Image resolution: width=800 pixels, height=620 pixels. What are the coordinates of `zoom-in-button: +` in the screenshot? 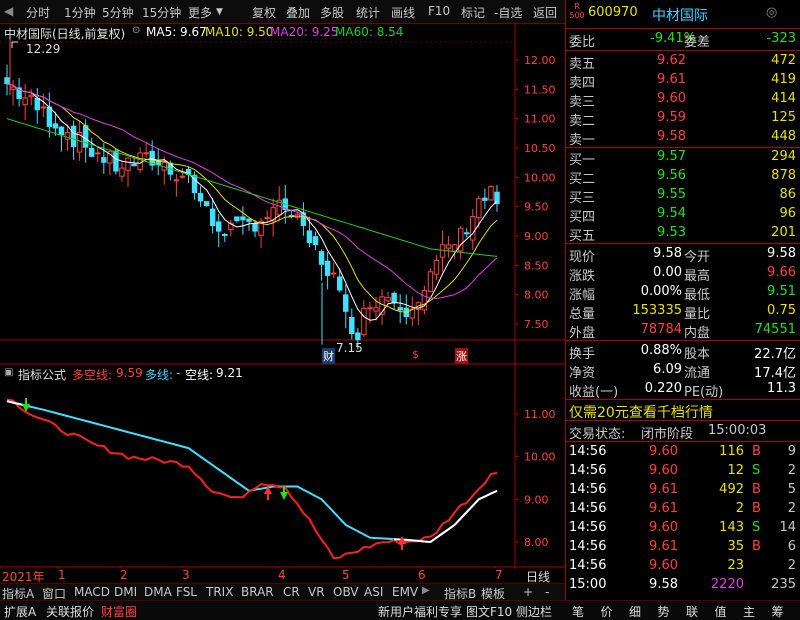 It's located at (528, 592).